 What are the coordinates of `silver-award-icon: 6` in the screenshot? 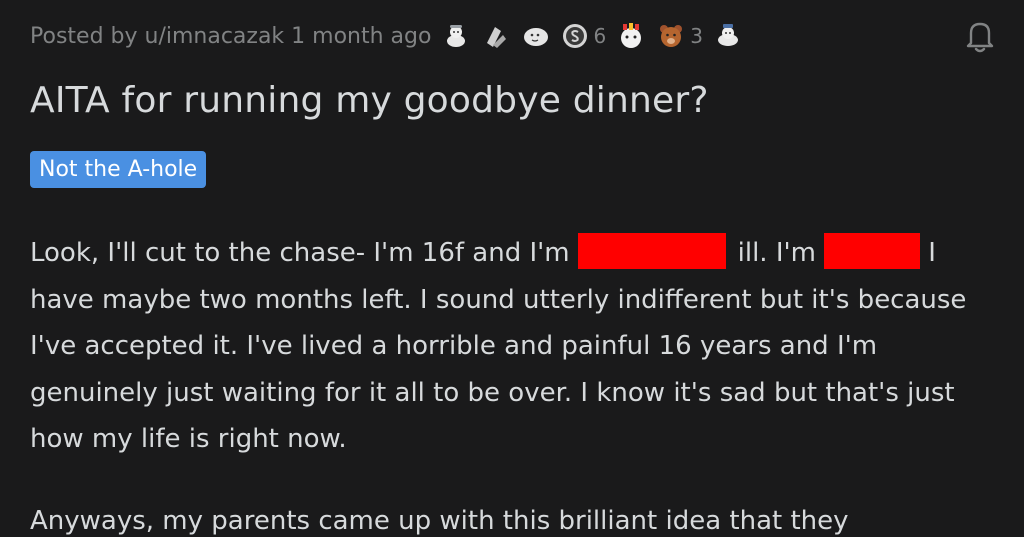 It's located at (583, 36).